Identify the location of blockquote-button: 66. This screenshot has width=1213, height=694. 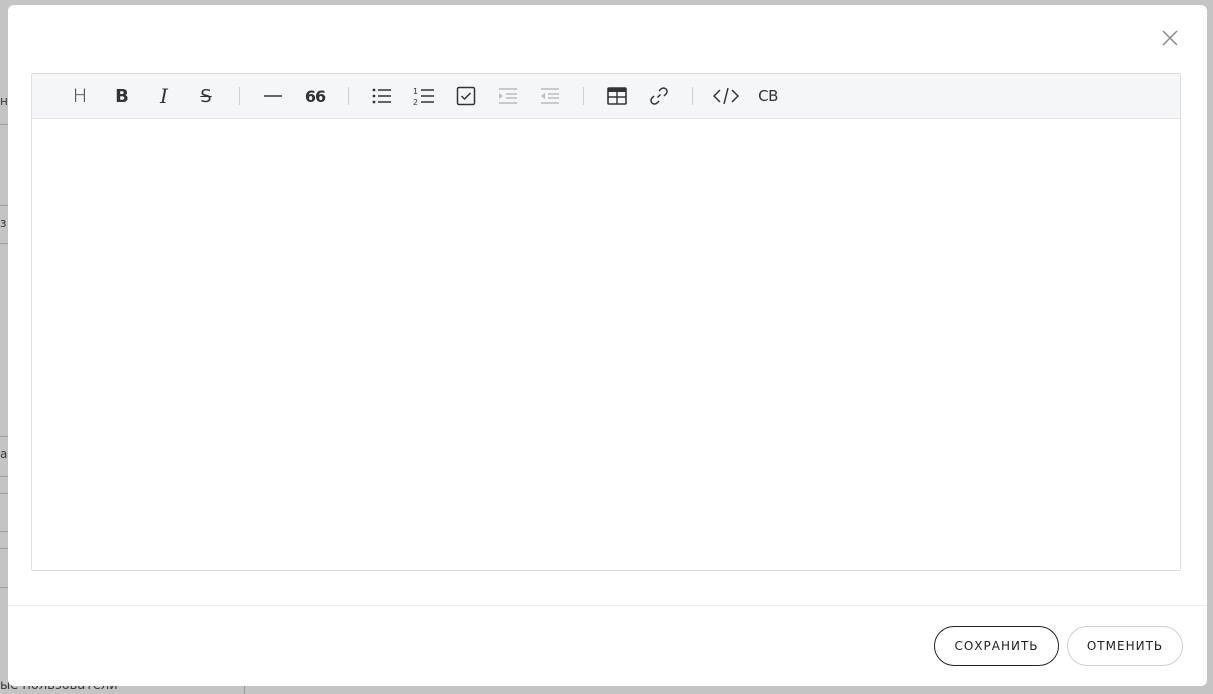
(315, 96).